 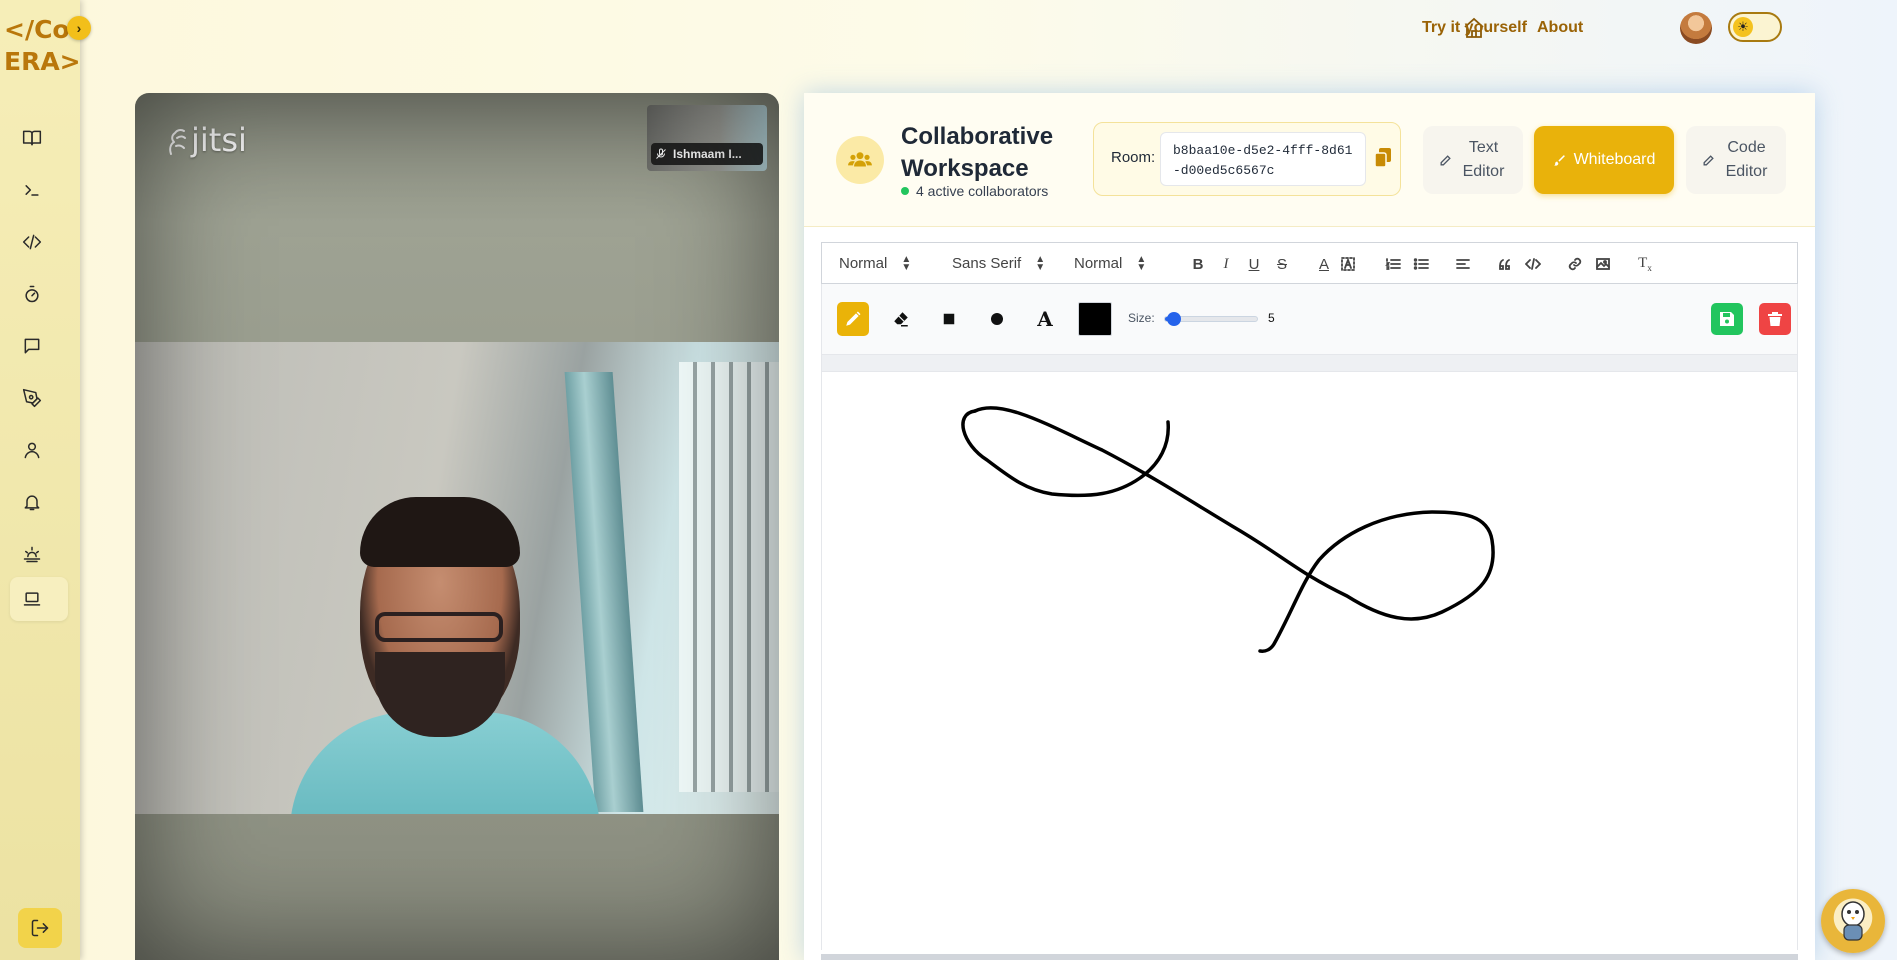 What do you see at coordinates (1746, 159) in the screenshot?
I see `code-editor-label: Code Editor` at bounding box center [1746, 159].